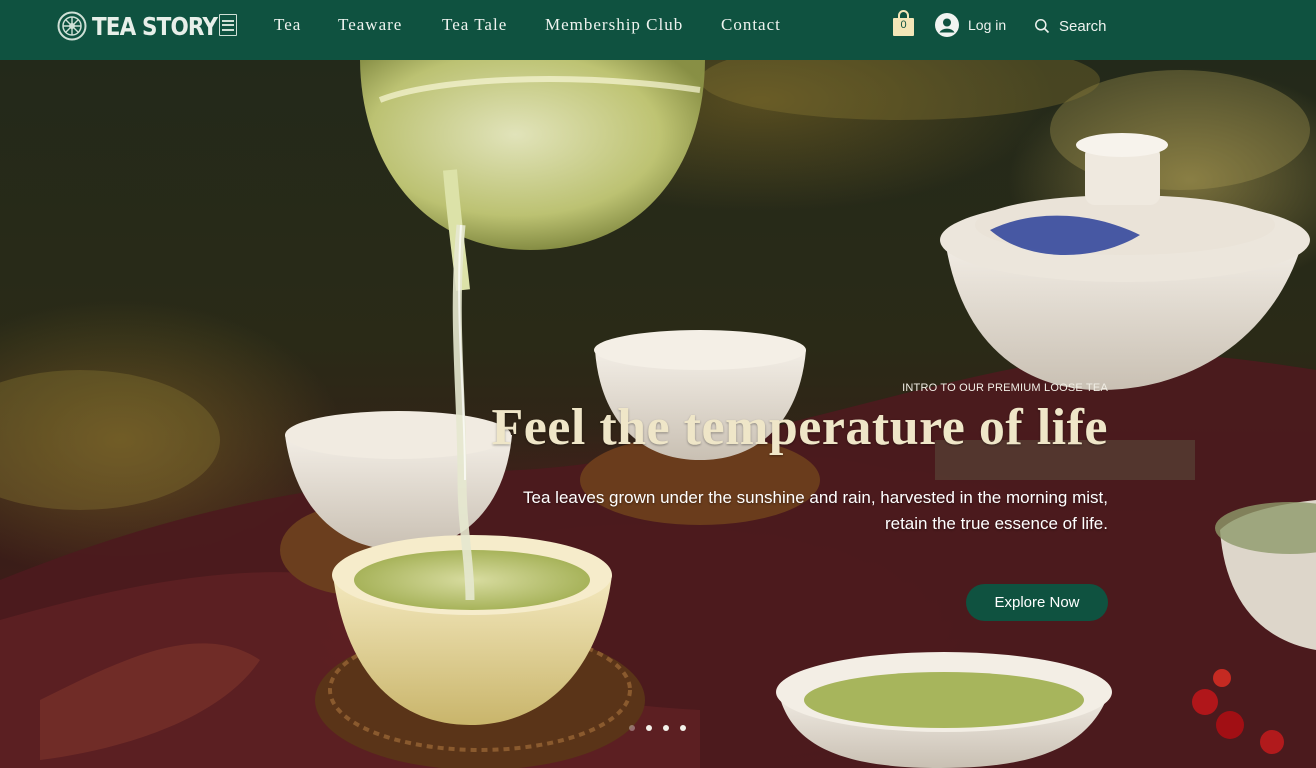 The image size is (1316, 768). I want to click on explore-now-button: Explore Now, so click(1037, 602).